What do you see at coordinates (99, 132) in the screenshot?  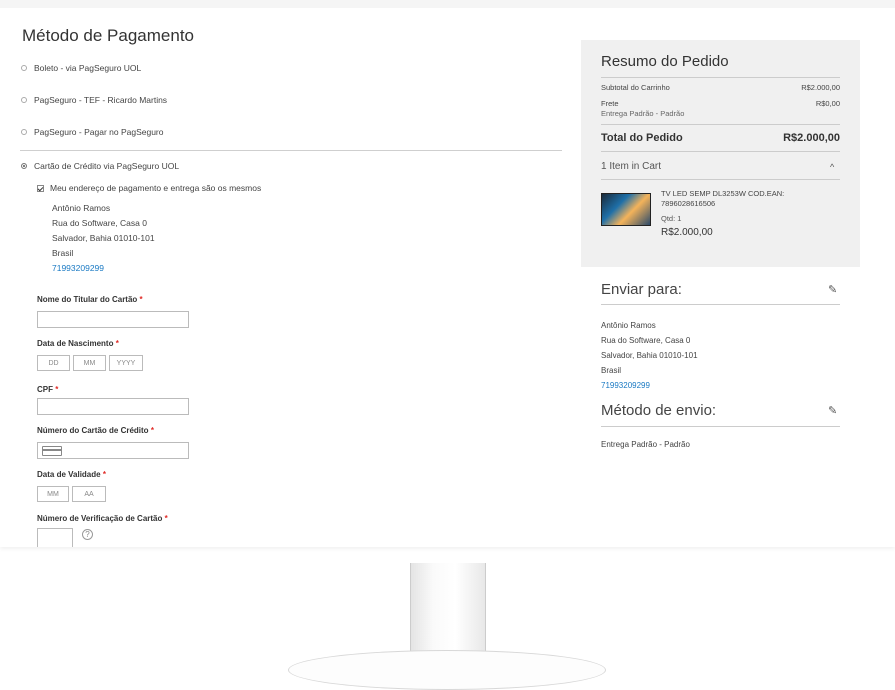 I see `payment-option-label: PagSeguro - Pagar no PagSeguro` at bounding box center [99, 132].